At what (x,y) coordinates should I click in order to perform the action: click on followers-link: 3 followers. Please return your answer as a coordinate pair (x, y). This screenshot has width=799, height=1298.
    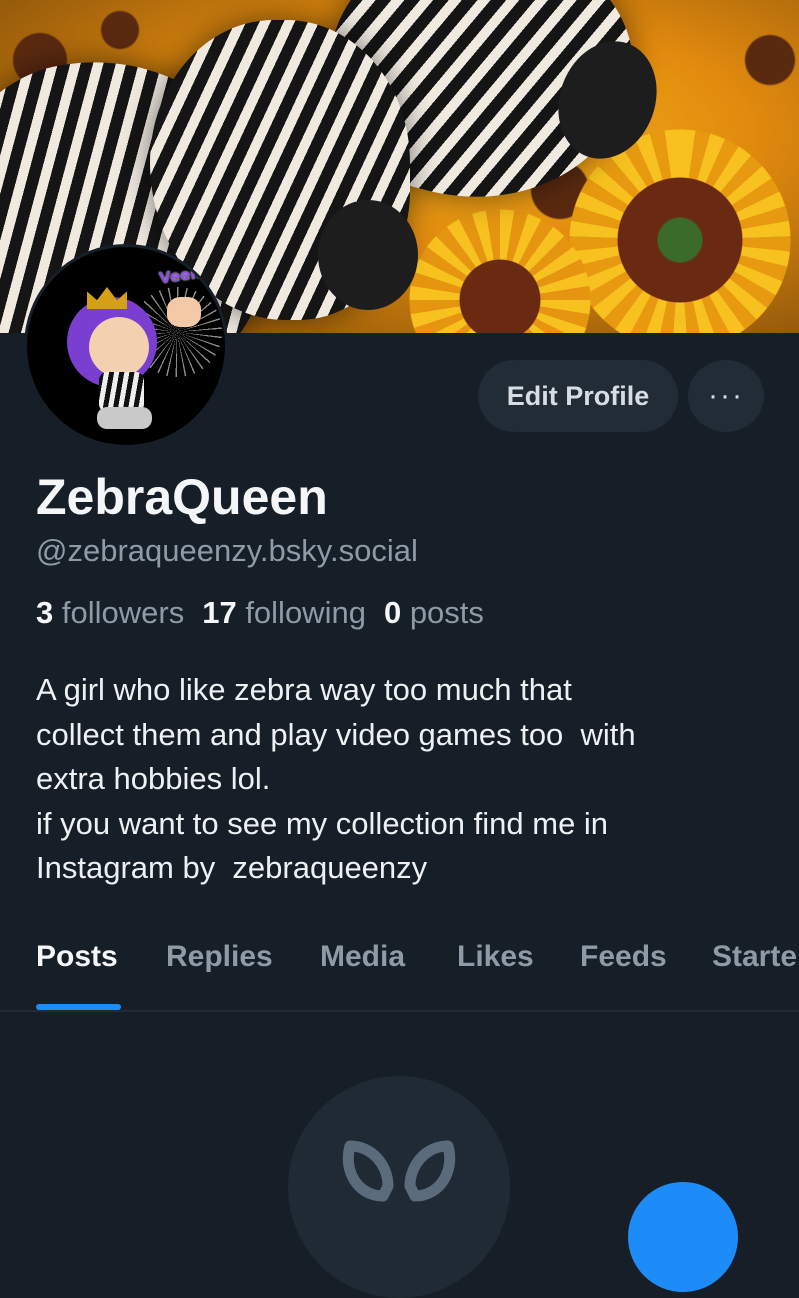
    Looking at the image, I should click on (110, 612).